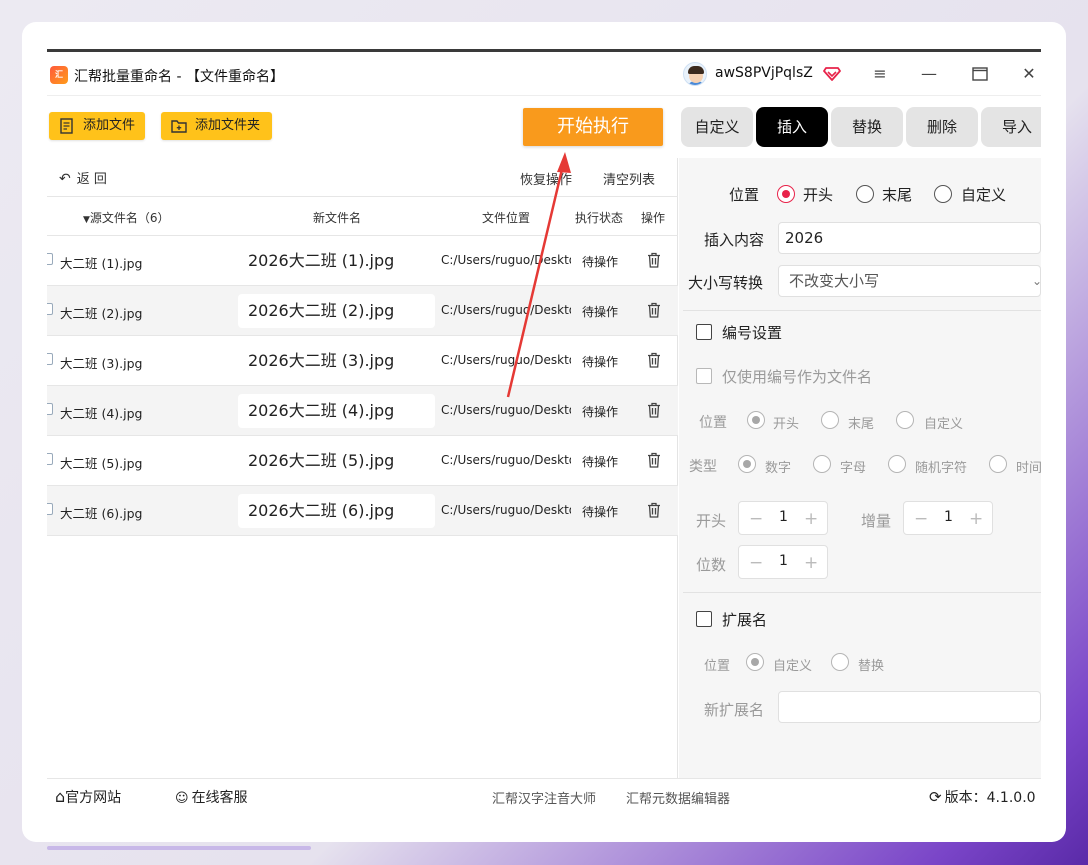  What do you see at coordinates (538, 275) in the screenshot?
I see `annotation-arrow-icon` at bounding box center [538, 275].